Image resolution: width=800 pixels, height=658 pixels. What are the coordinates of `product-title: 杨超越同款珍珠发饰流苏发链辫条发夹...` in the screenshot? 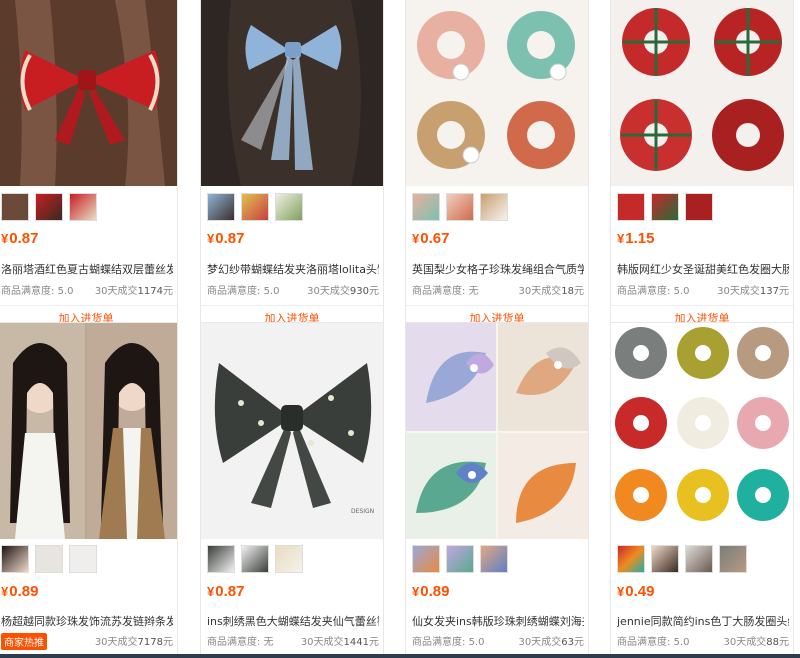 It's located at (87, 621).